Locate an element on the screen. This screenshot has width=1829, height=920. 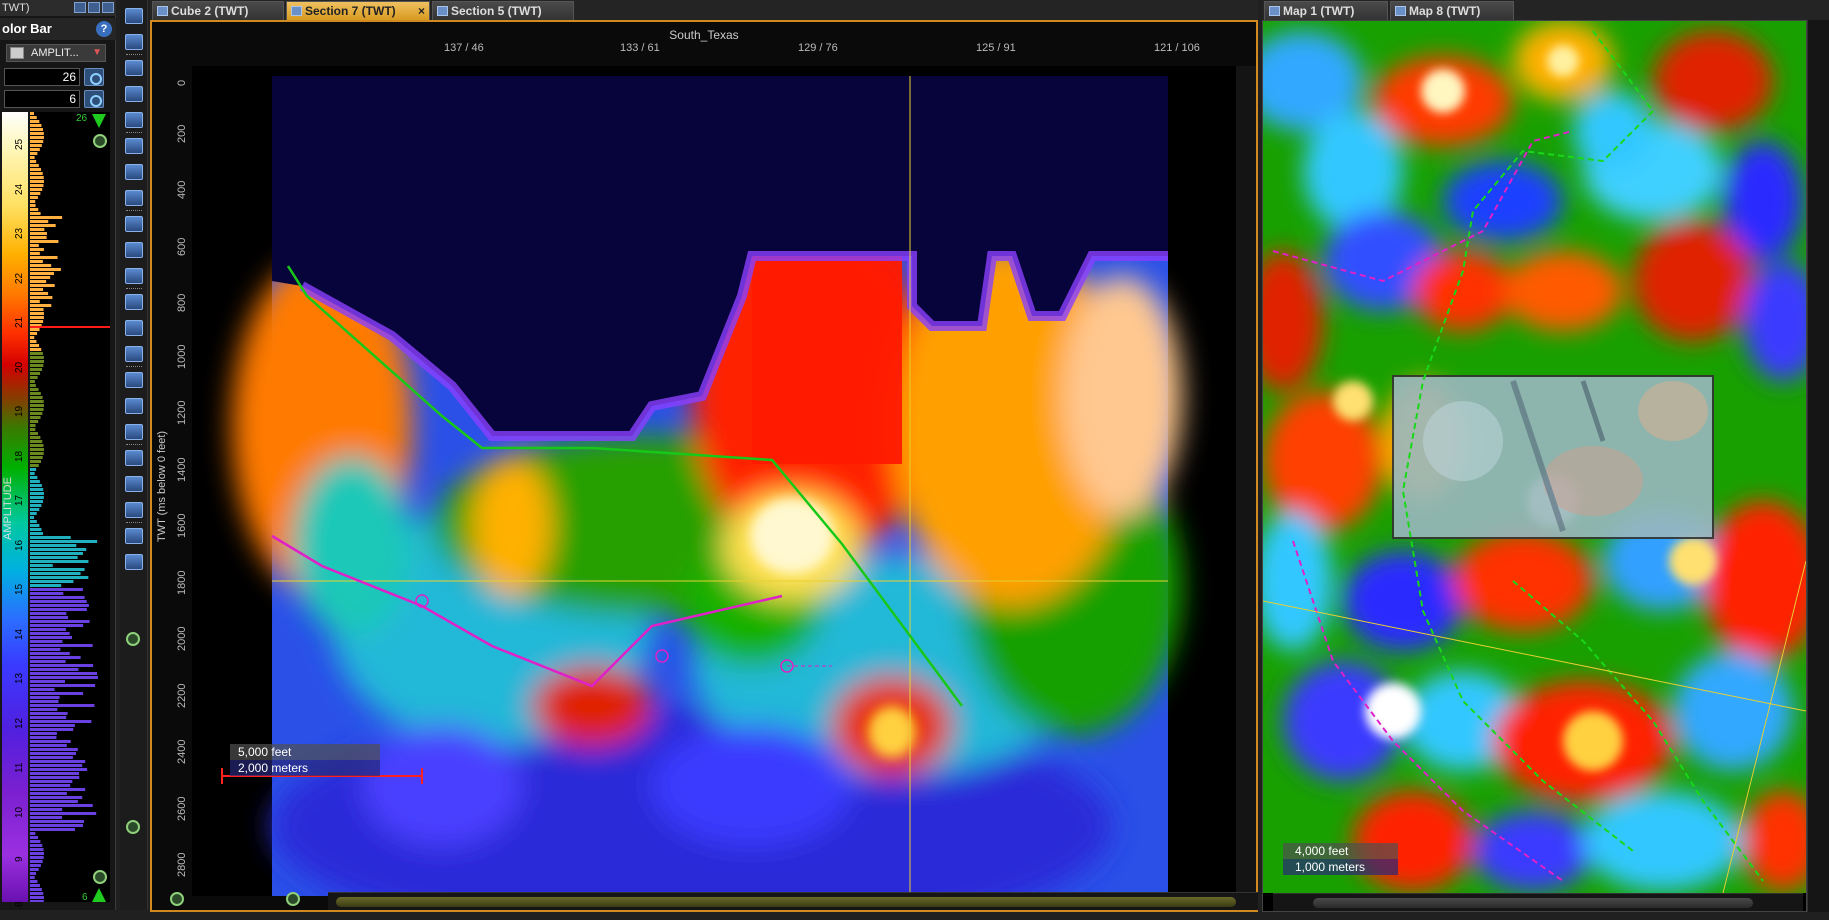
attribute-select: AMPLIT... ▼ is located at coordinates (56, 53).